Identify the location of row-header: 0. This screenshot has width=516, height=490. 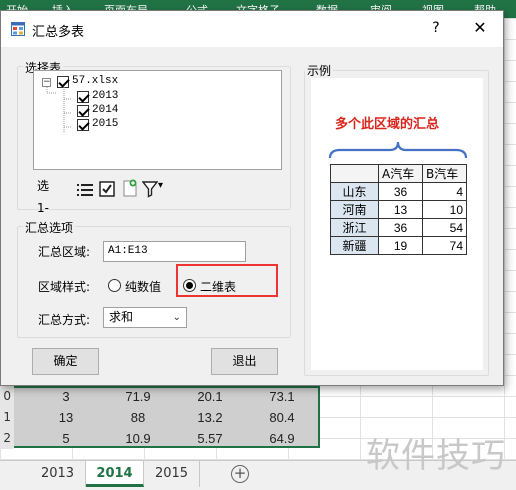
(7, 396).